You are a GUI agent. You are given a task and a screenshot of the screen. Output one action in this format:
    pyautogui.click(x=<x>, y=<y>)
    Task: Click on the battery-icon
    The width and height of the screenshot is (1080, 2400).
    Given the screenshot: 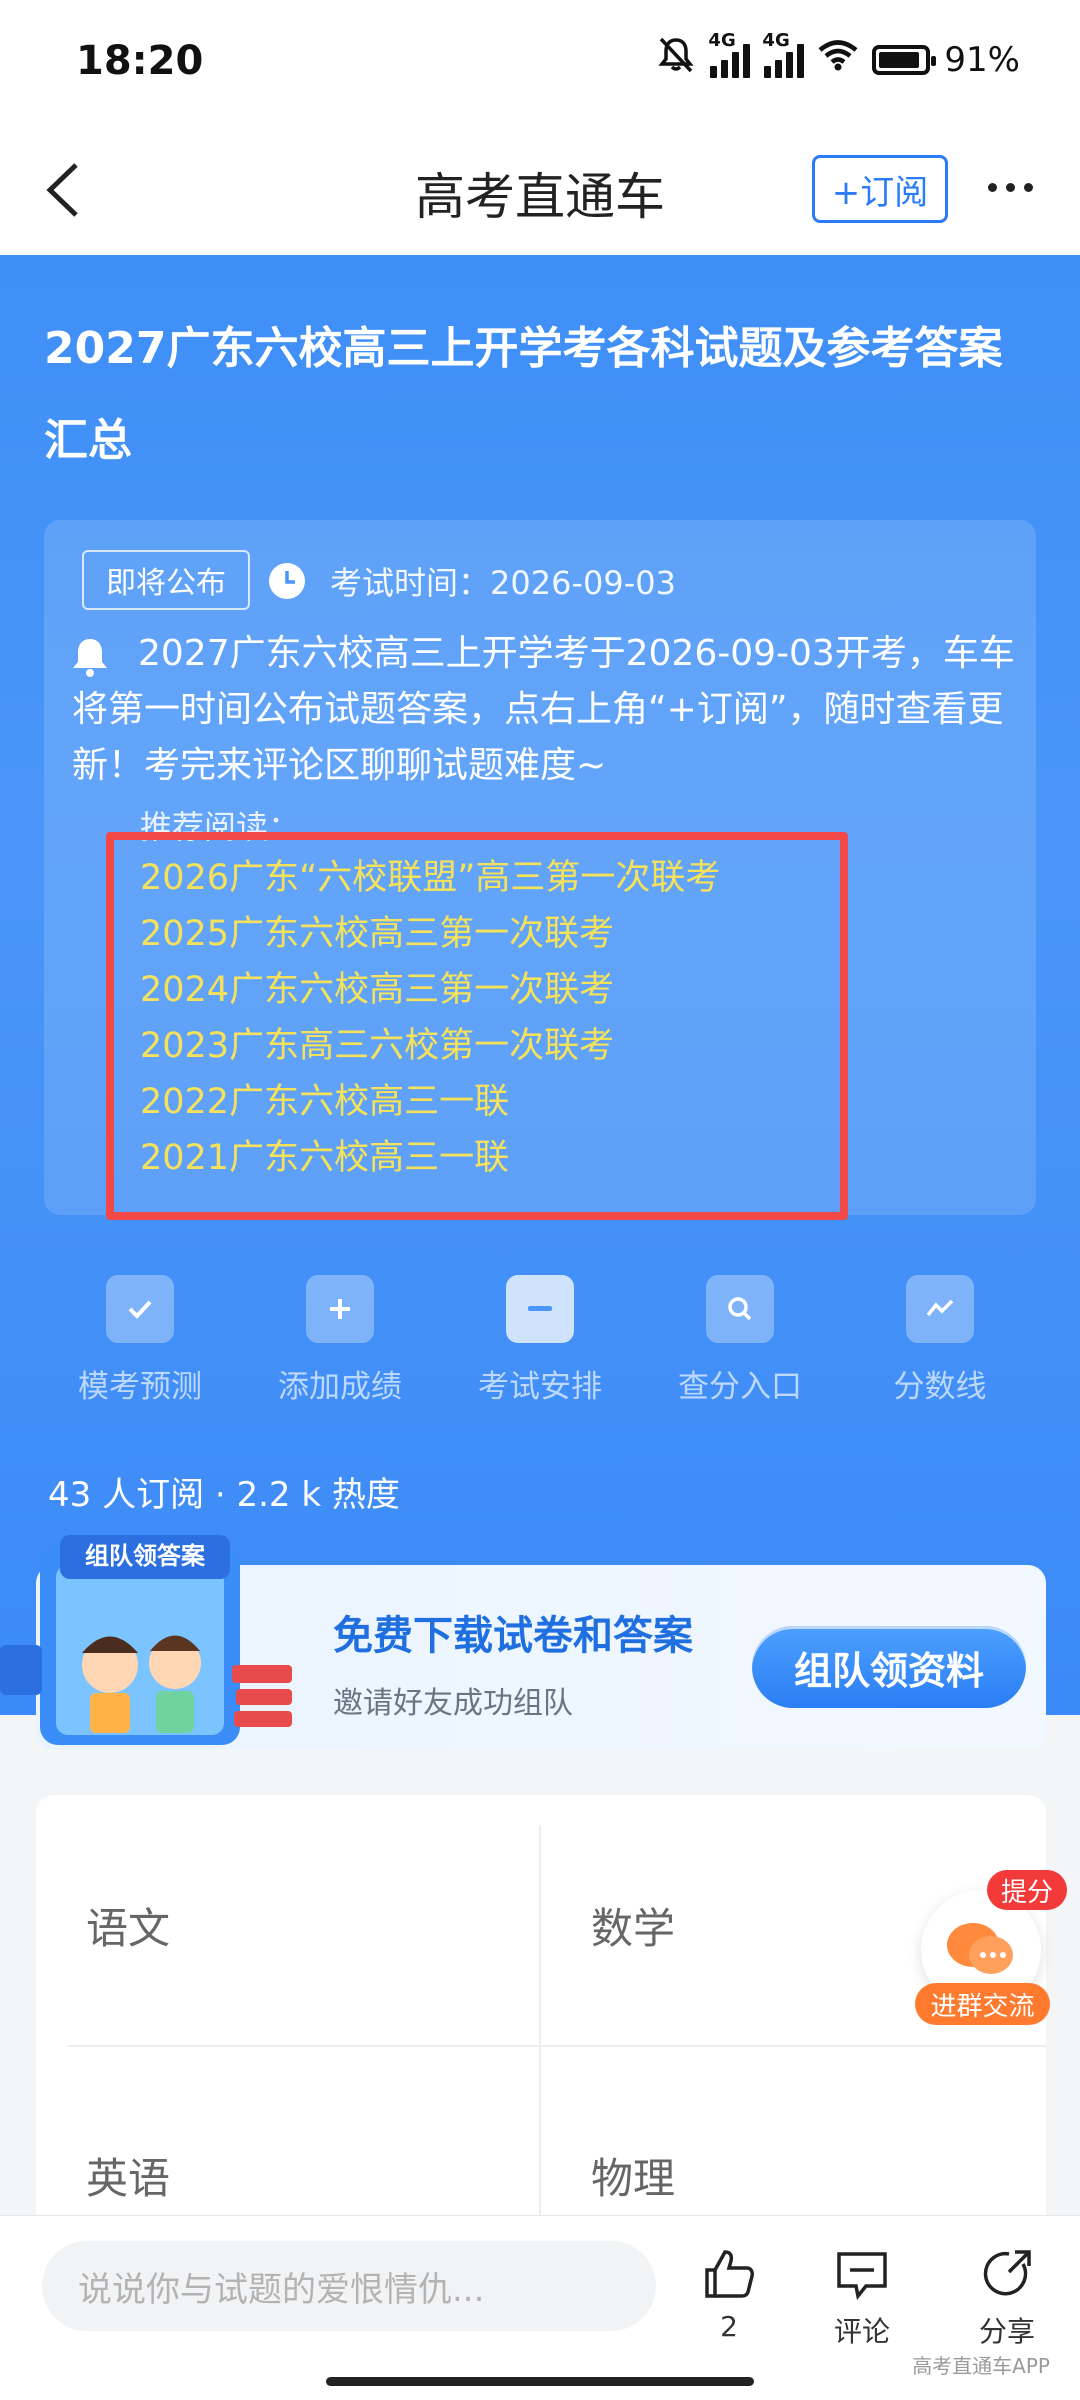 What is the action you would take?
    pyautogui.click(x=904, y=59)
    